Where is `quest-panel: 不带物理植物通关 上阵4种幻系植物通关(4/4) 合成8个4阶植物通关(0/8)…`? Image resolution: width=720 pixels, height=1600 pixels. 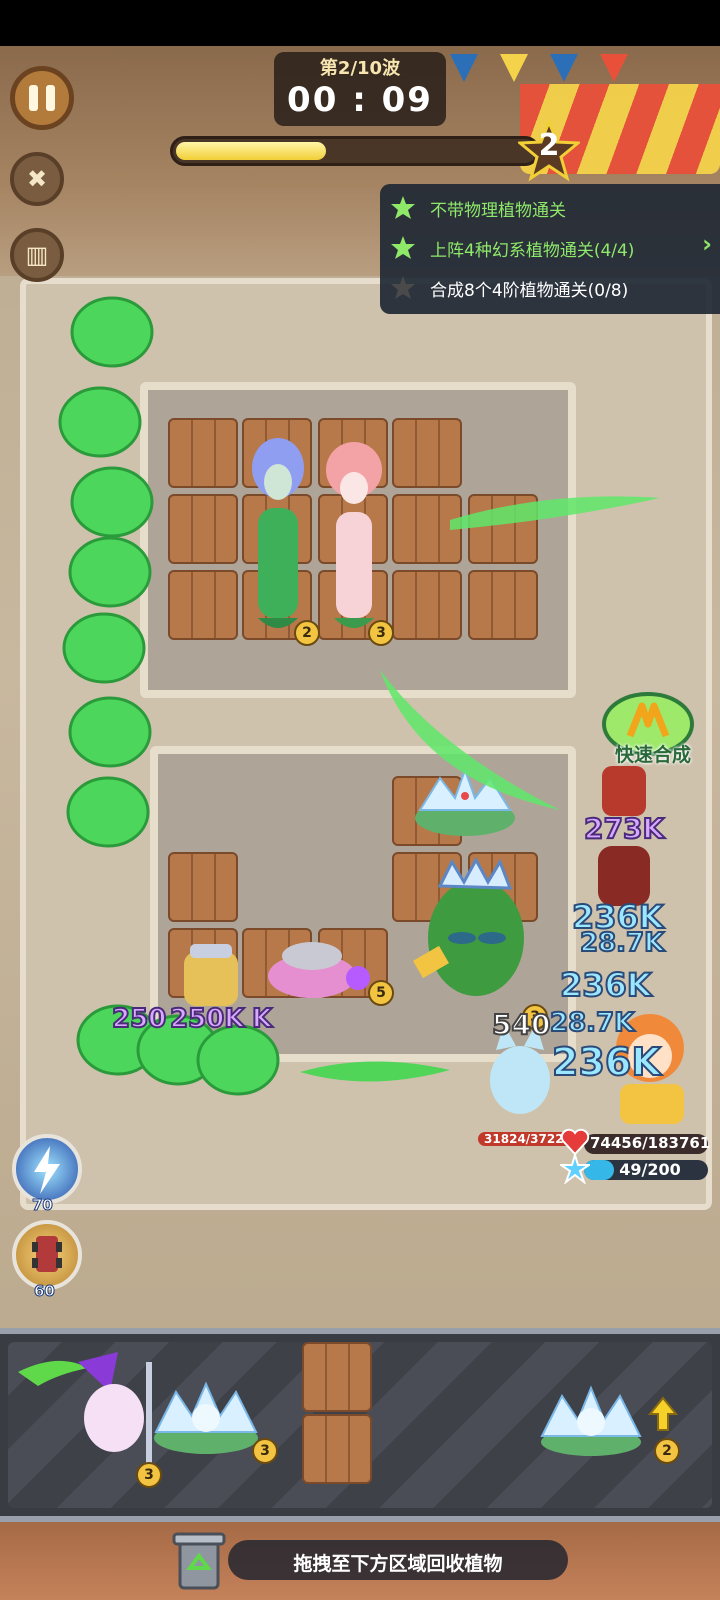
quest-panel: 不带物理植物通关 上阵4种幻系植物通关(4/4) 合成8个4阶植物通关(0/8)… is located at coordinates (550, 249).